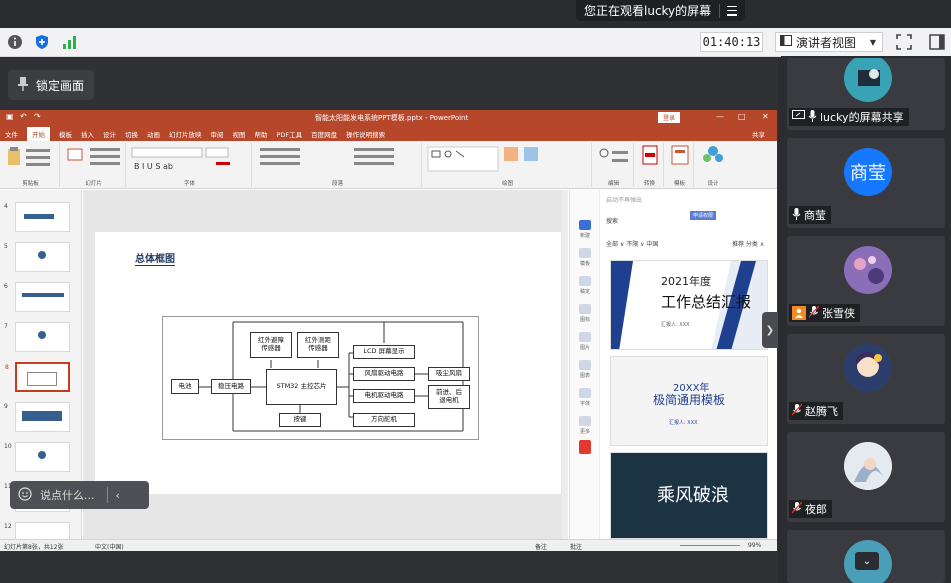 The width and height of the screenshot is (951, 583). Describe the element at coordinates (710, 545) in the screenshot. I see `zoom-slider` at that location.